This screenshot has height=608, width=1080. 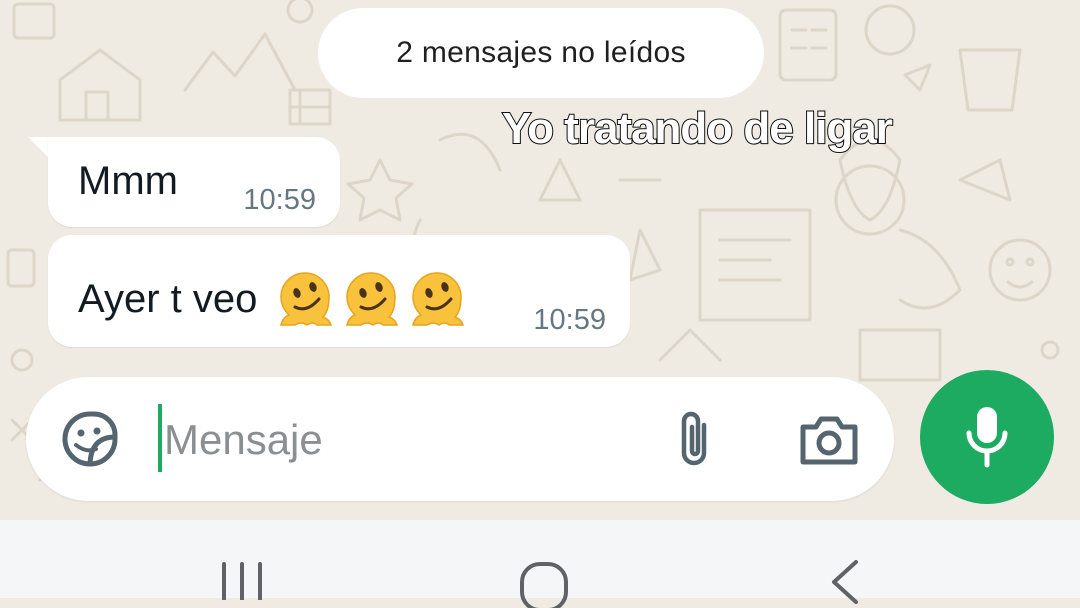 I want to click on unread-messages-label: 2 mensajes no leídos, so click(x=541, y=52).